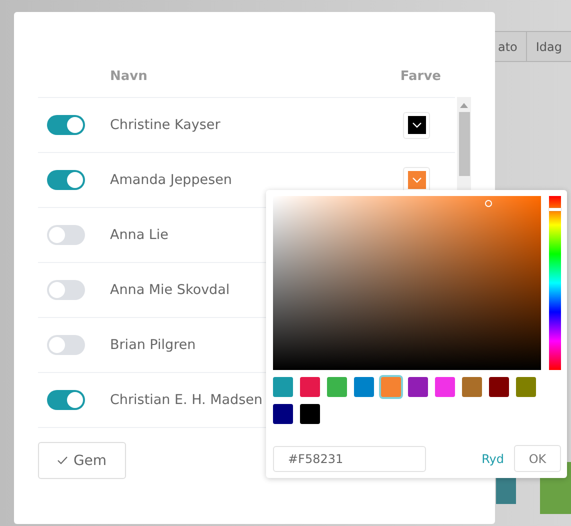  I want to click on ok-button: OK, so click(537, 458).